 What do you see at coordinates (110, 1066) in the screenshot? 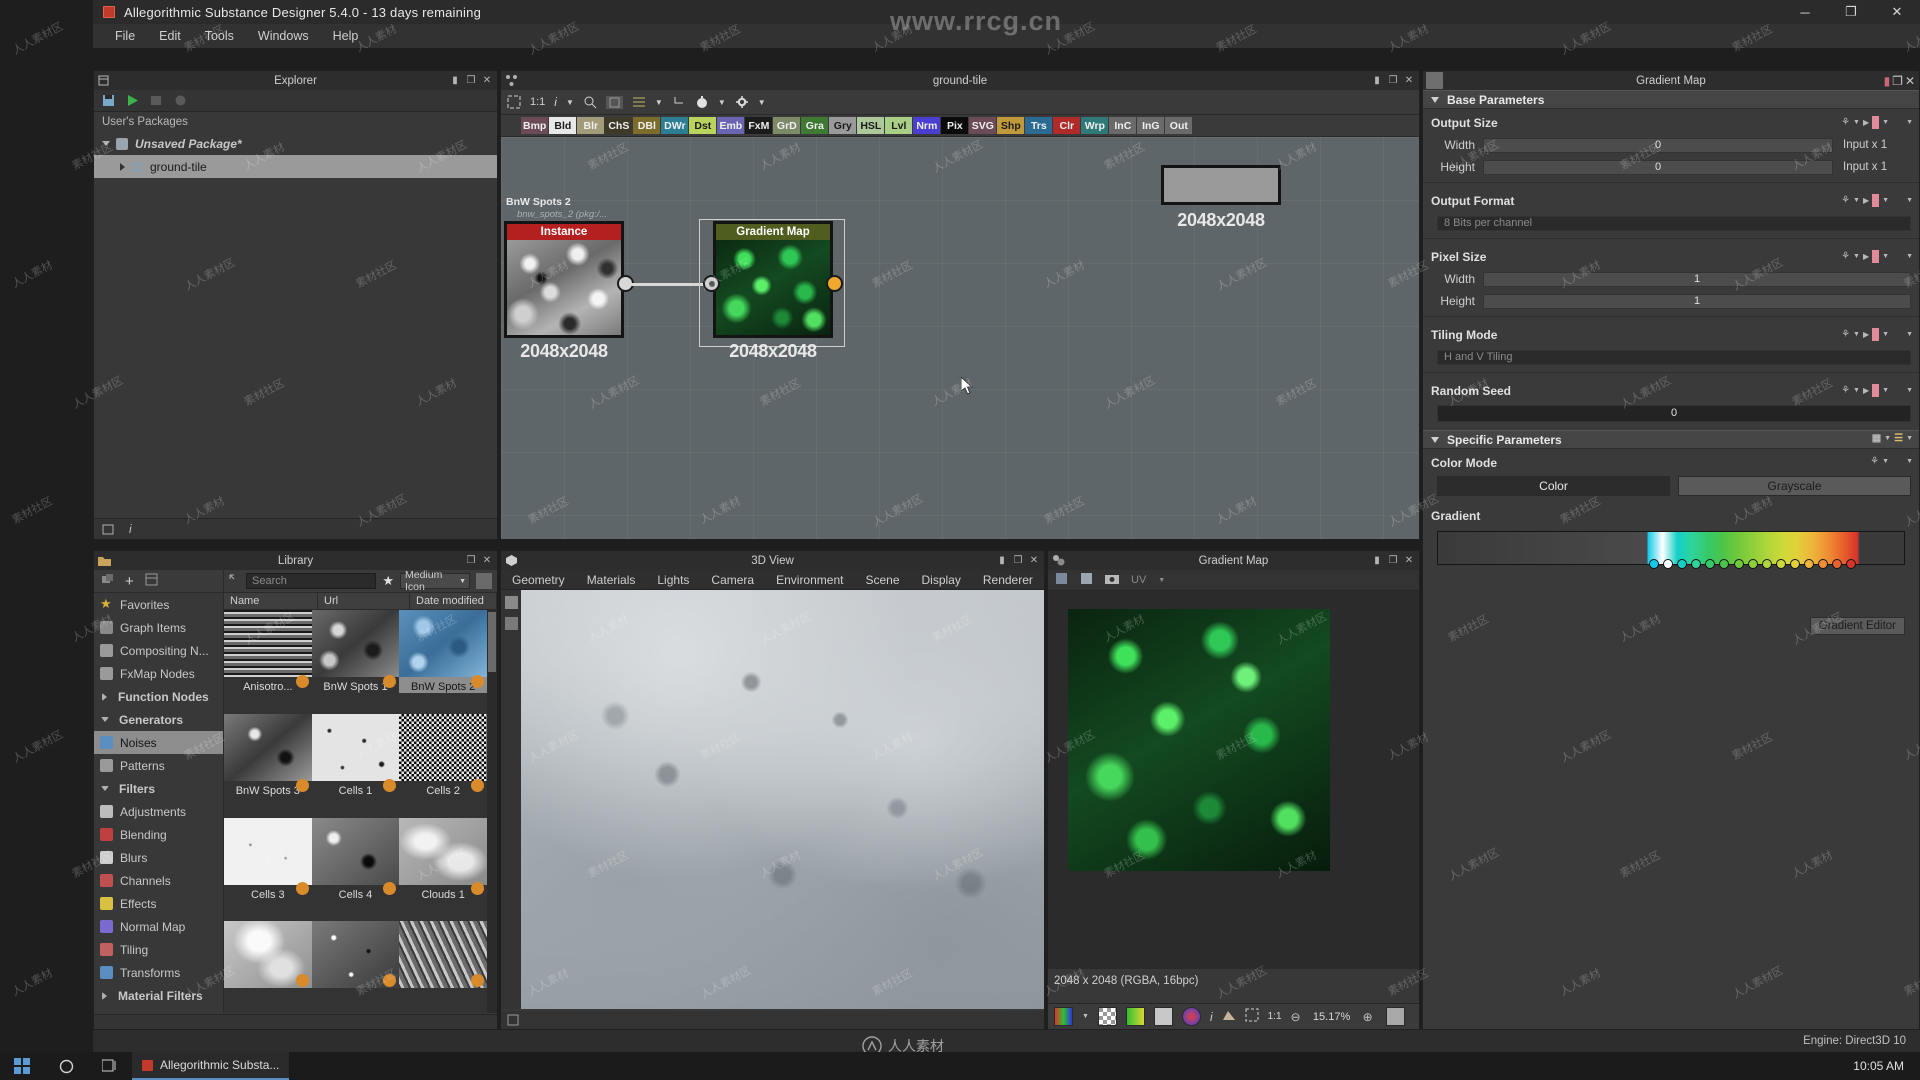
I see `task-view-icon` at bounding box center [110, 1066].